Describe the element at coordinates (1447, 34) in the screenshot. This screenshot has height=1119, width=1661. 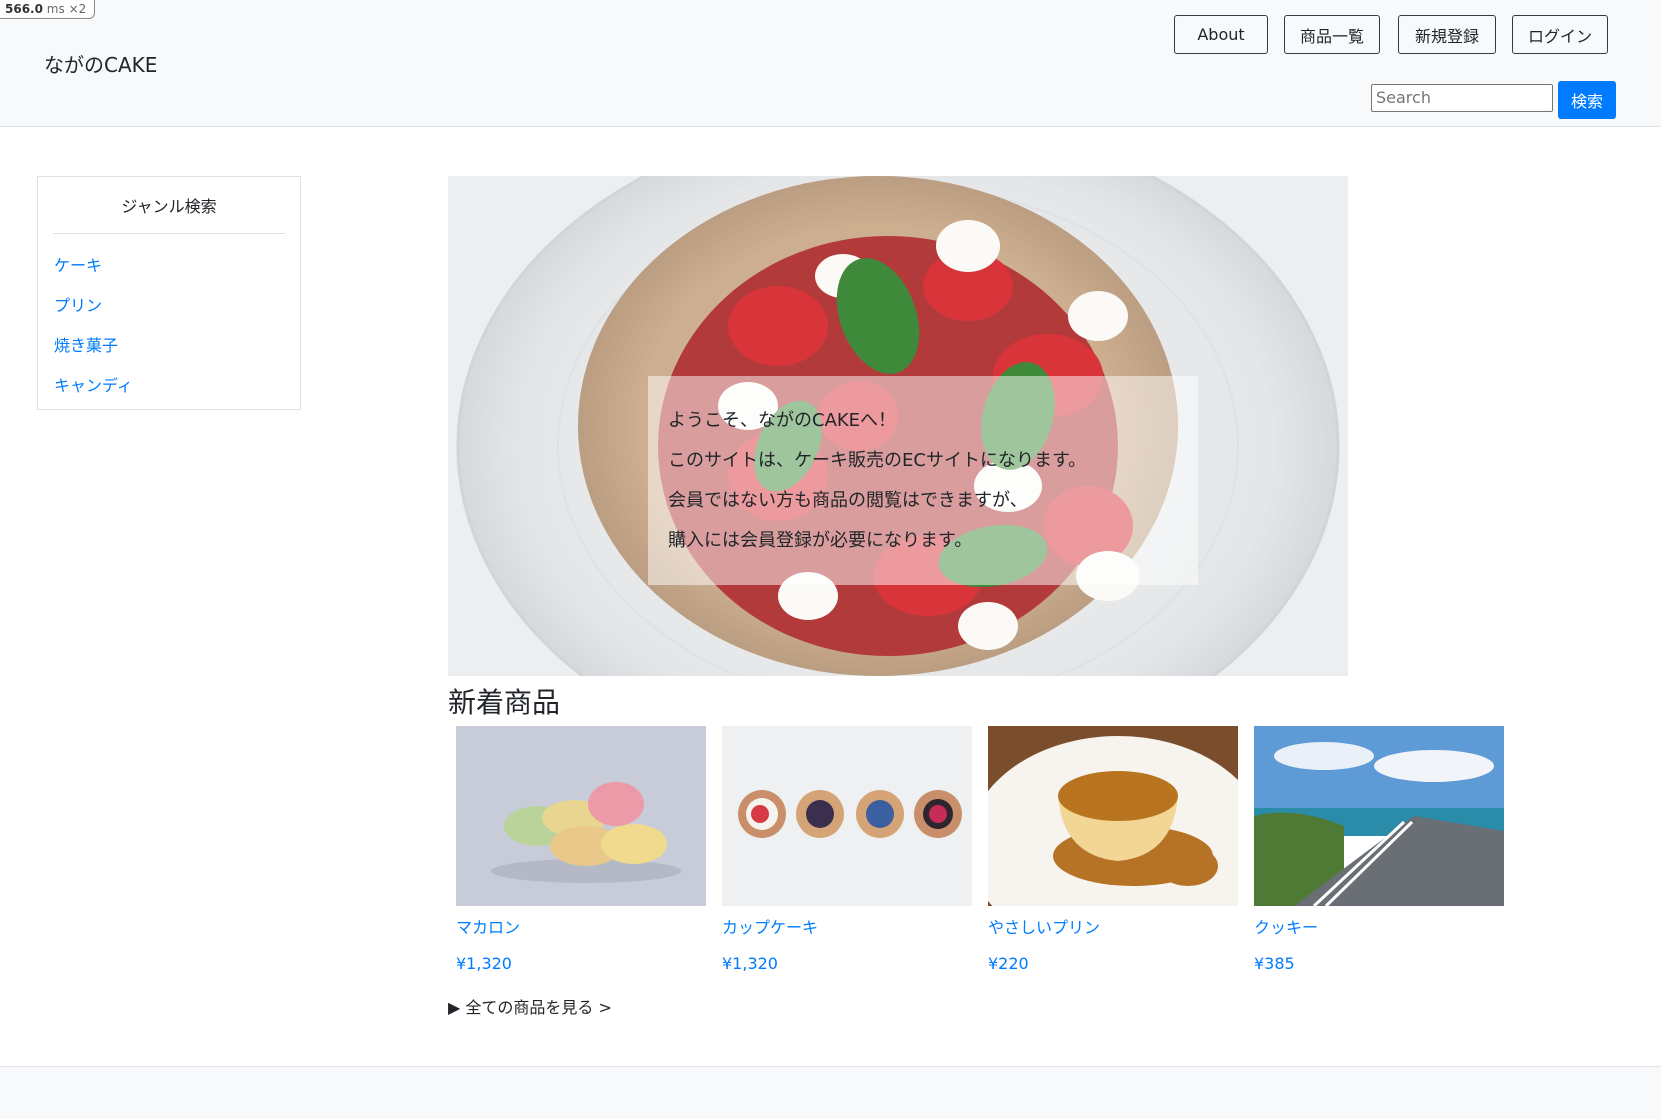
I see `nav-signup-button: 新規登録` at that location.